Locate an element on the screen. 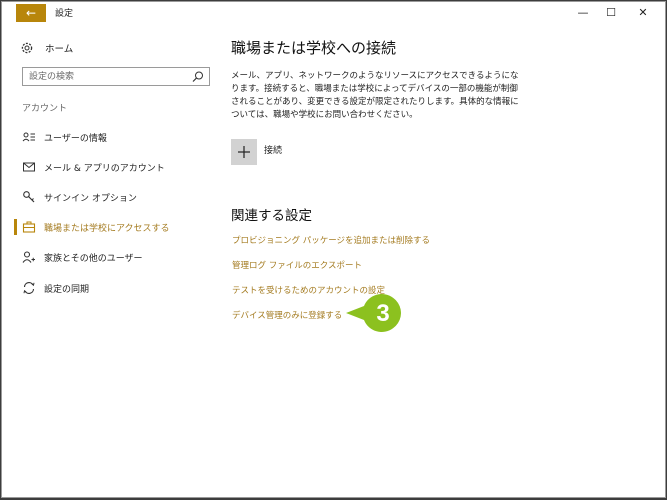 This screenshot has width=667, height=500. briefcase-icon is located at coordinates (29, 227).